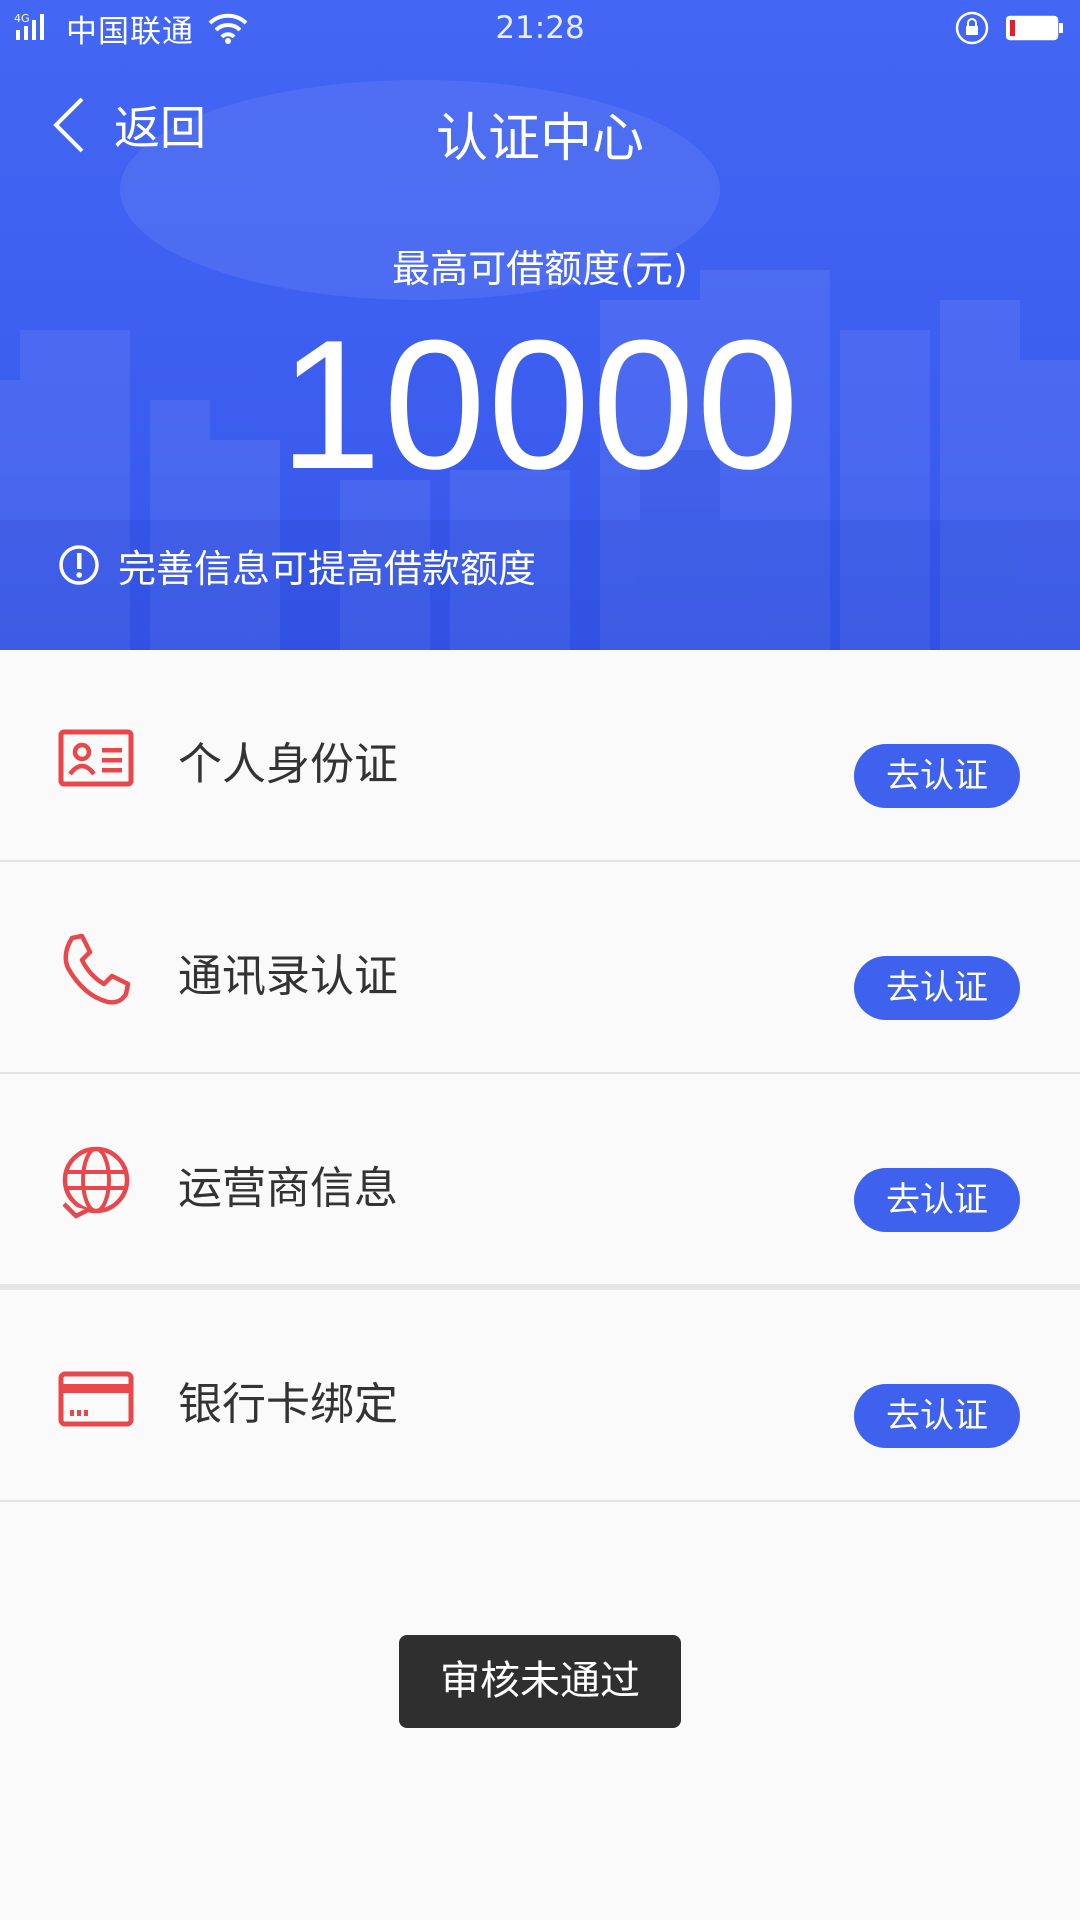 The height and width of the screenshot is (1920, 1080). What do you see at coordinates (79, 565) in the screenshot?
I see `info-exclamation-icon` at bounding box center [79, 565].